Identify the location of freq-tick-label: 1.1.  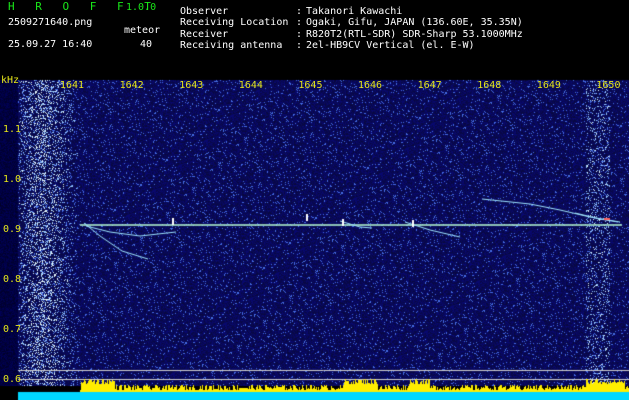
(12, 129).